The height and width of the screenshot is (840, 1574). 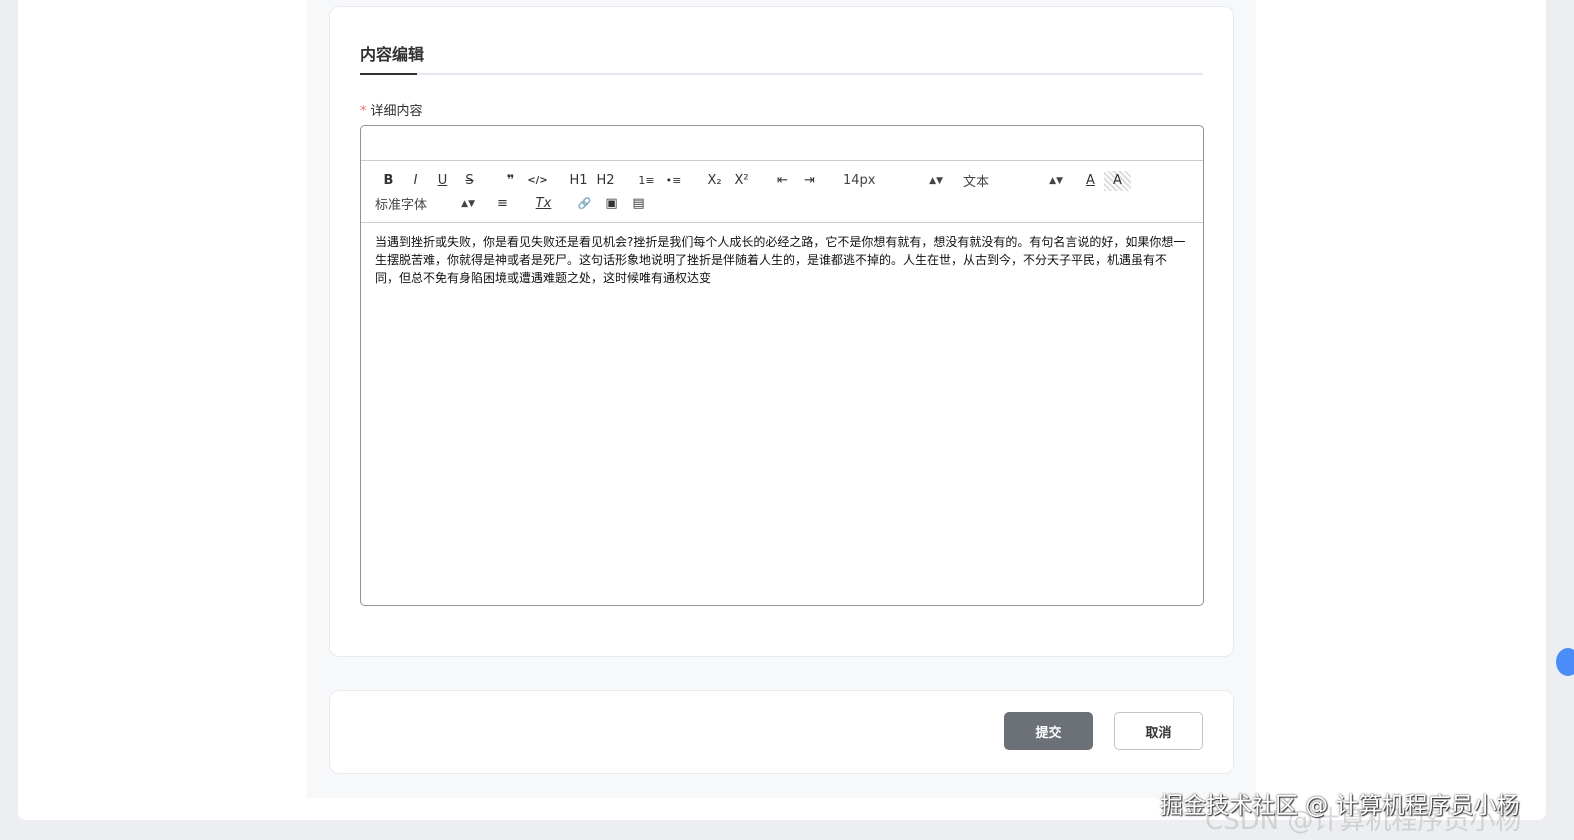 I want to click on subscript-button: X₂, so click(x=714, y=181).